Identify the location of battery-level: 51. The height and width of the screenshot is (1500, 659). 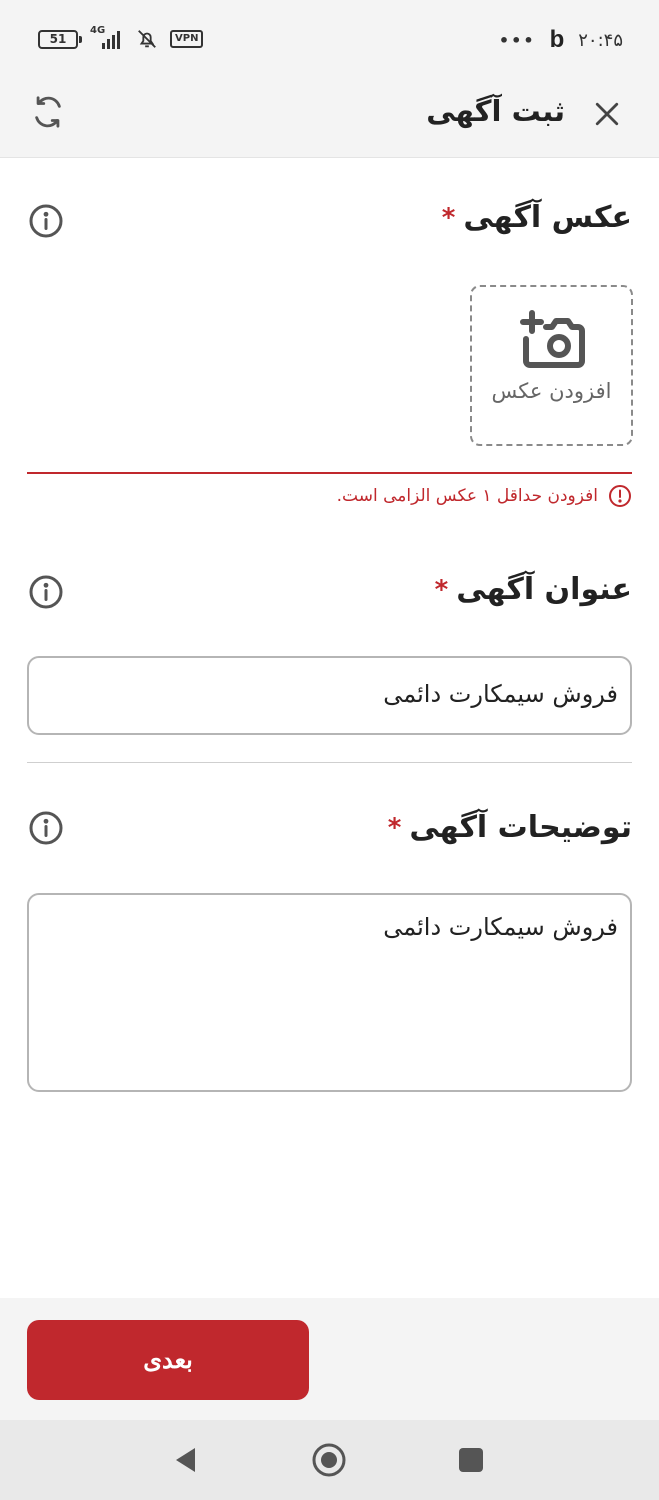
(58, 38).